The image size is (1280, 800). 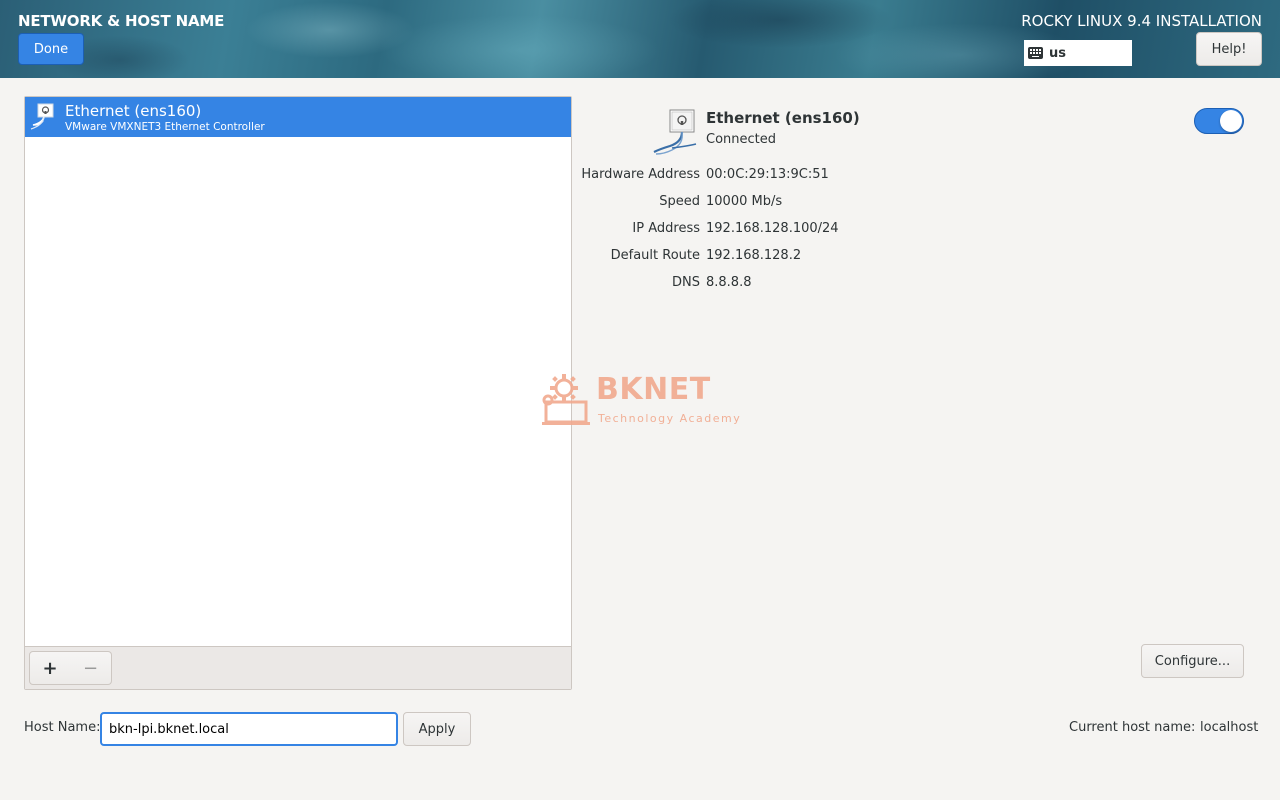 I want to click on device-detail-name: Ethernet (ens160), so click(x=783, y=118).